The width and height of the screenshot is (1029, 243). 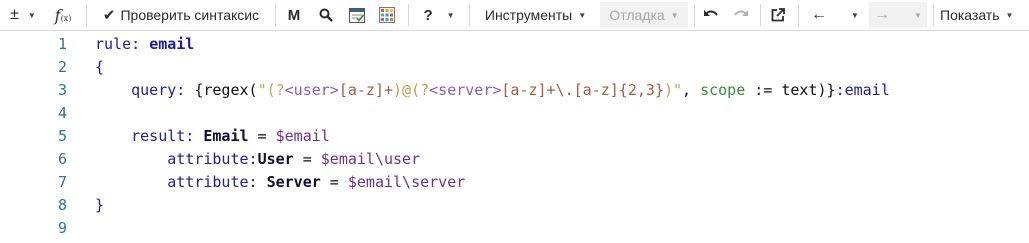 I want to click on back-dropdown: ← ▼, so click(x=835, y=15).